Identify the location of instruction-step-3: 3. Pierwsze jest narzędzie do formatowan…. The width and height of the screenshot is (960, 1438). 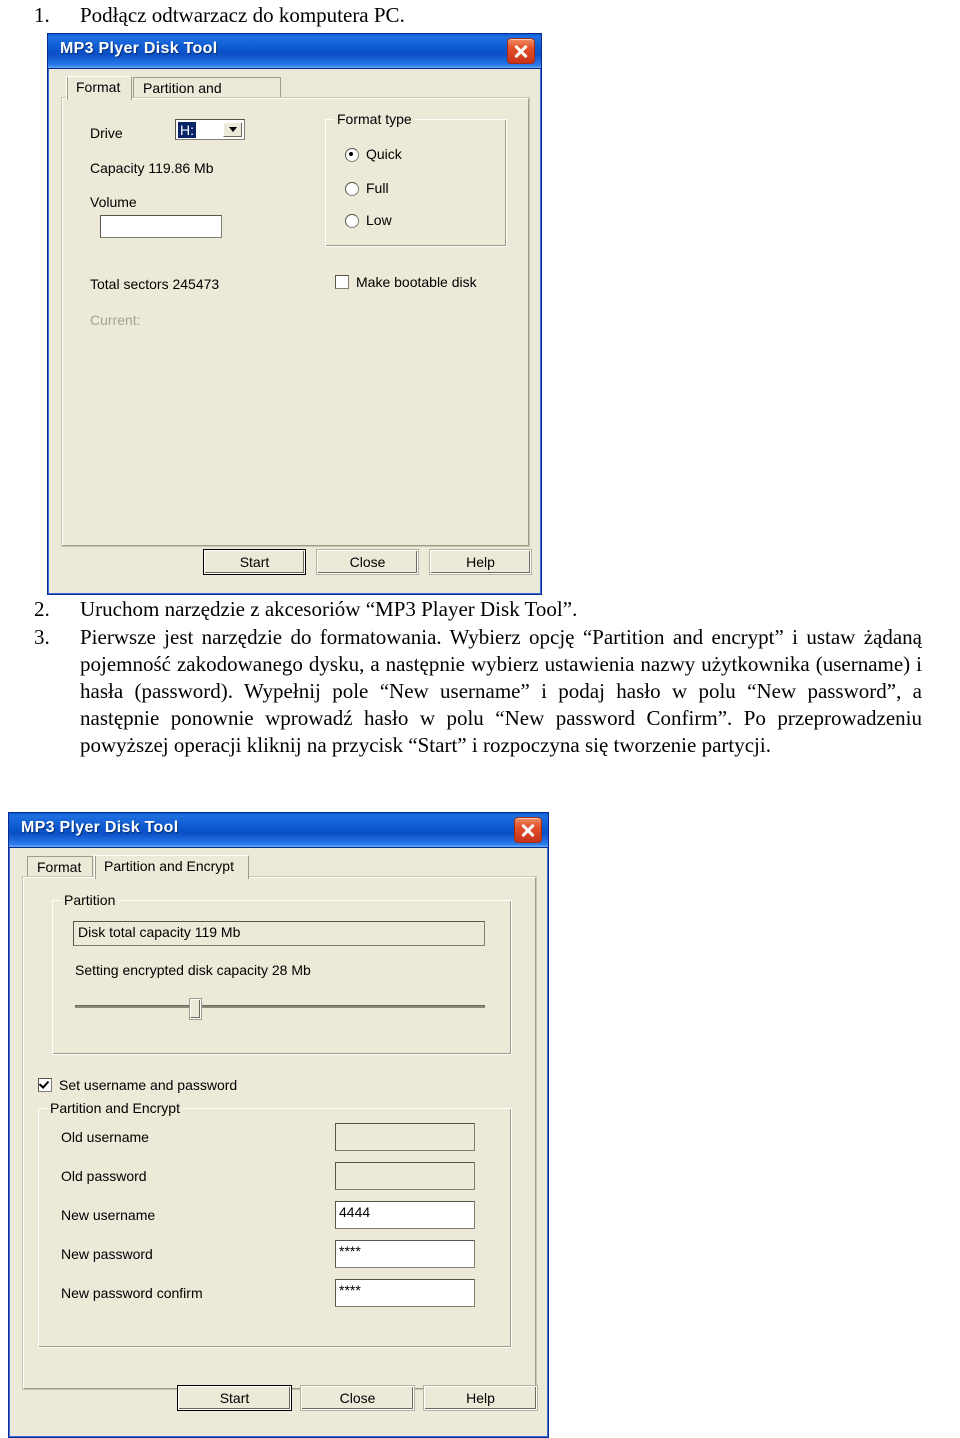
(478, 691).